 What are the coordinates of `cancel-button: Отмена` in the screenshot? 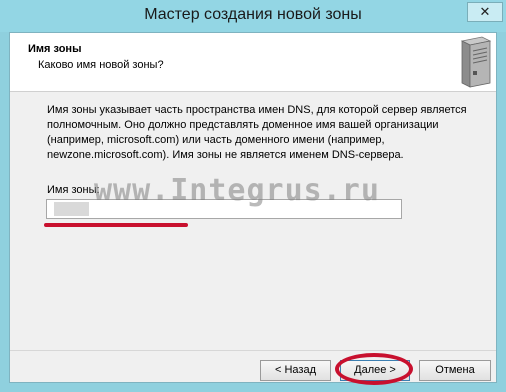 It's located at (455, 370).